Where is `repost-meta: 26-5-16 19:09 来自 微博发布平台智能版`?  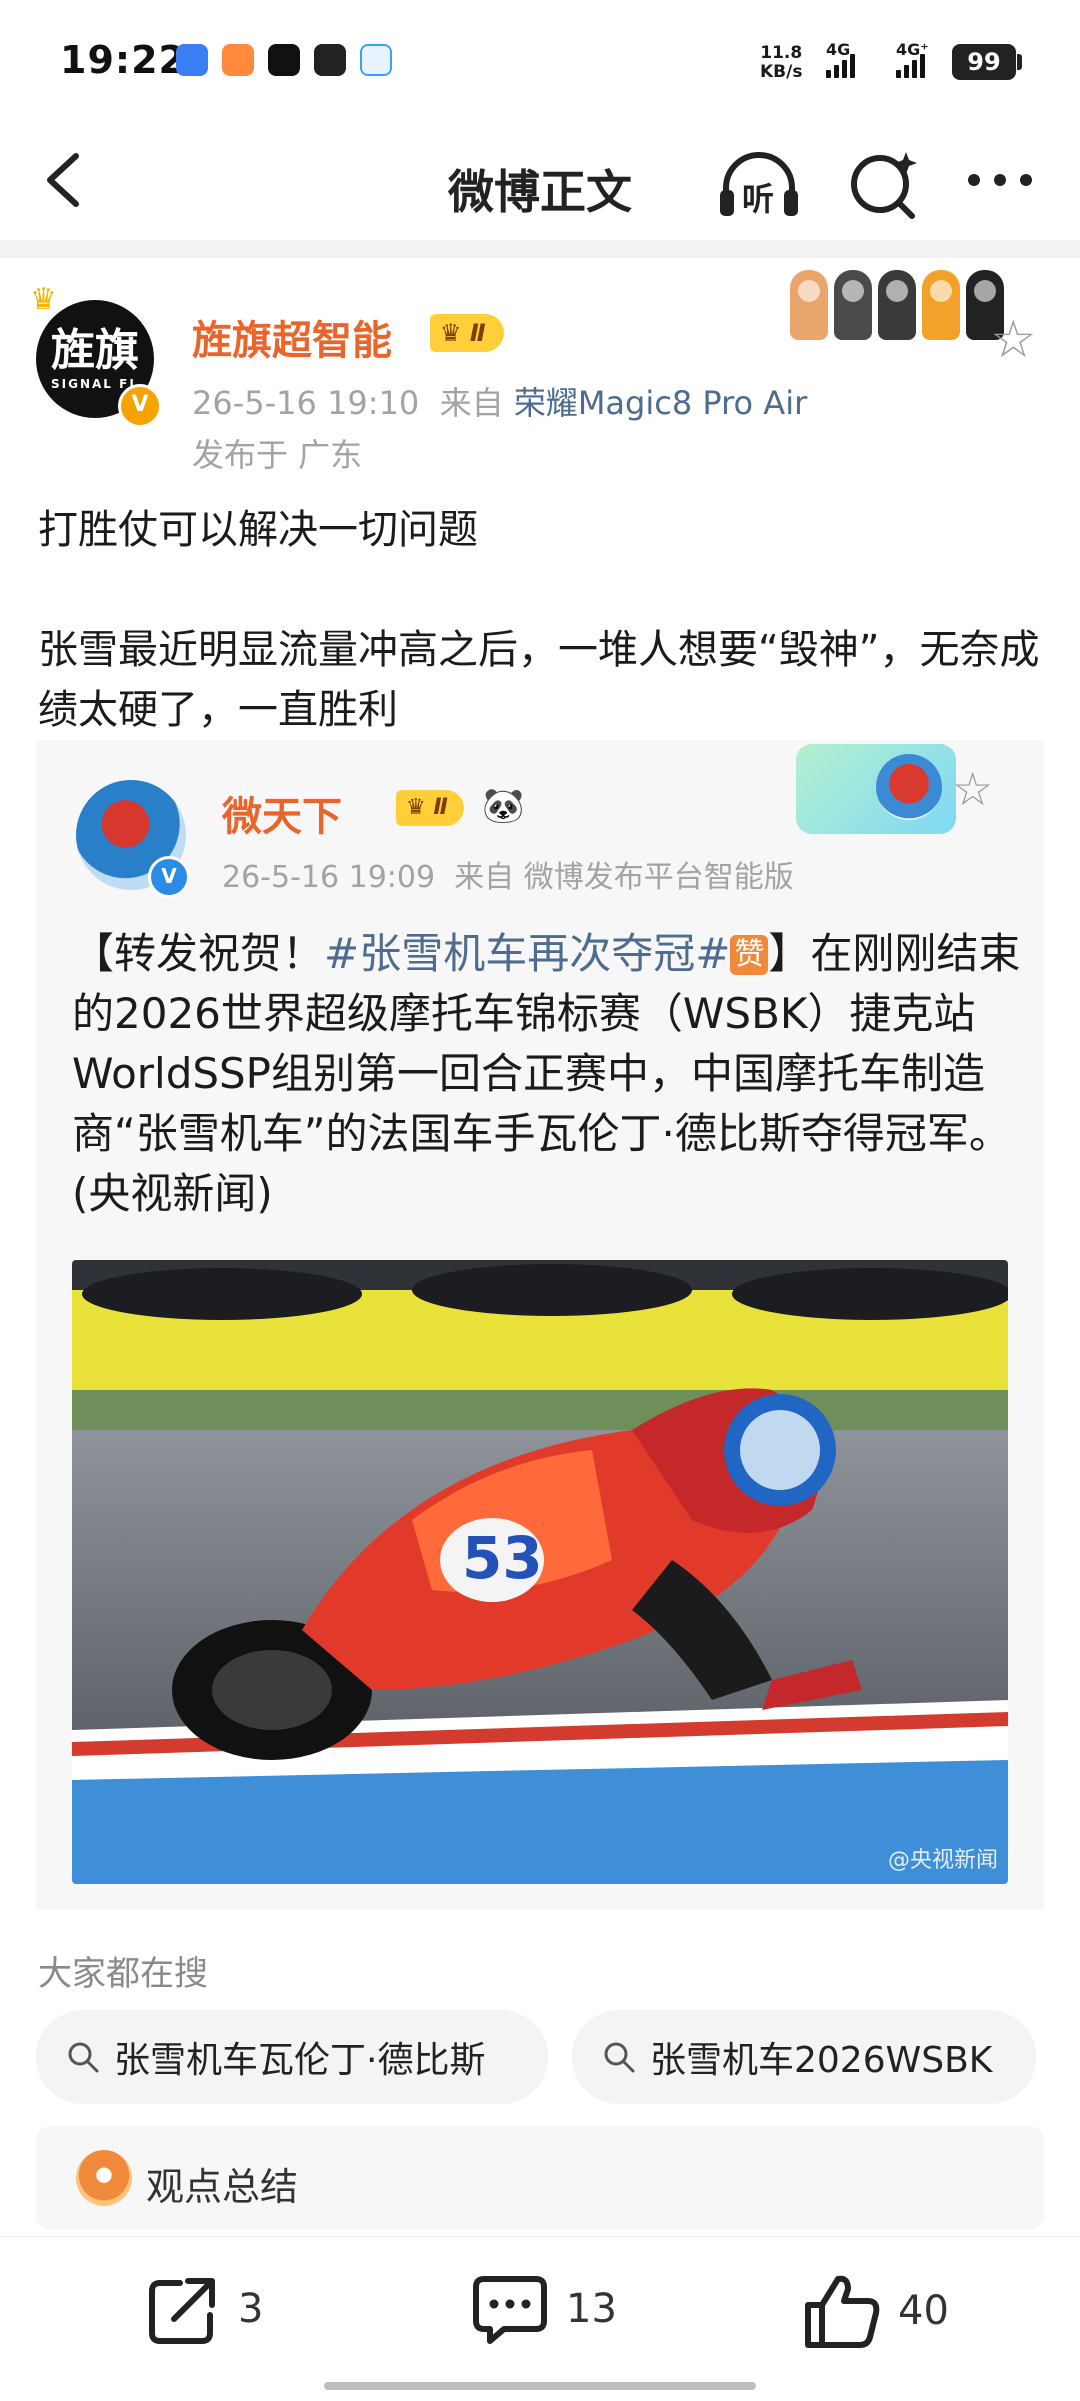
repost-meta: 26-5-16 19:09 来自 微博发布平台智能版 is located at coordinates (508, 874).